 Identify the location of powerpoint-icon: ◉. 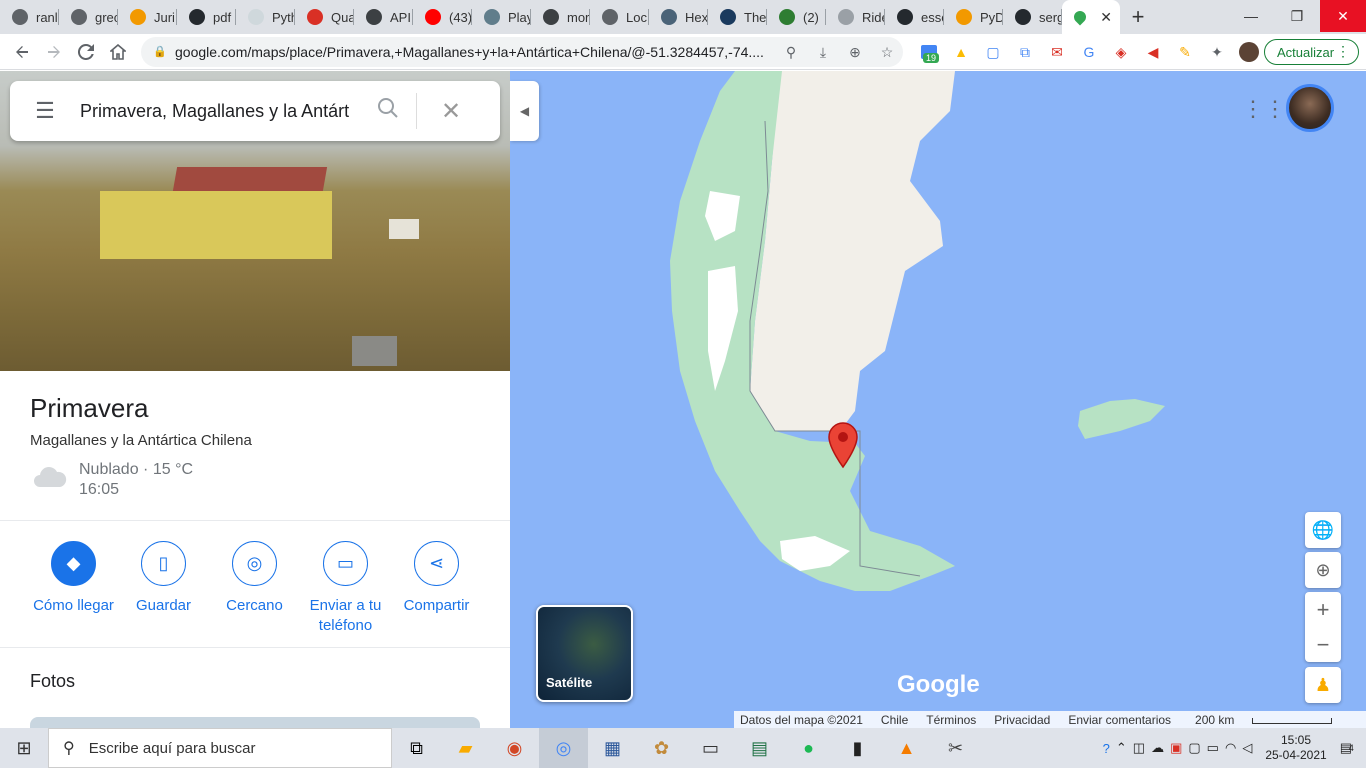
(514, 748).